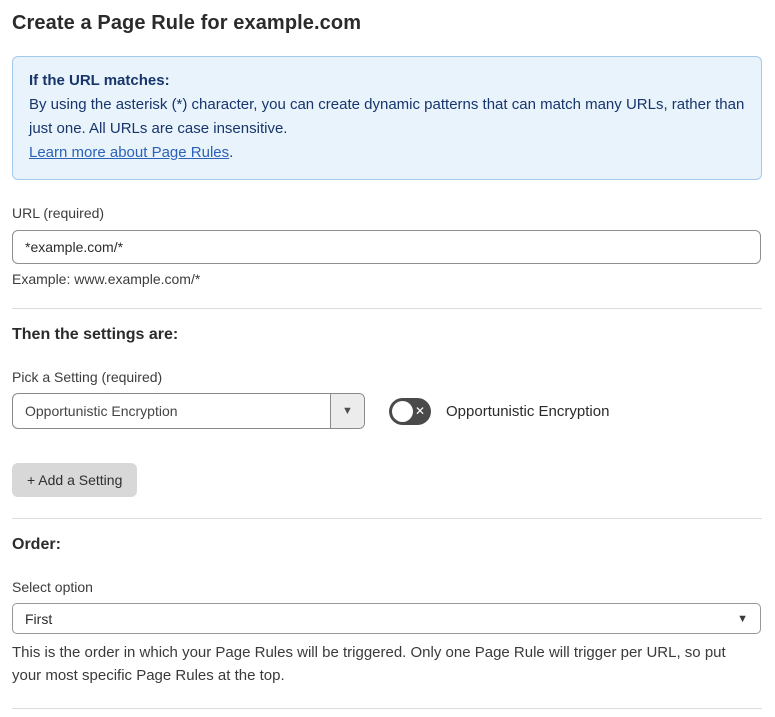 Image resolution: width=775 pixels, height=717 pixels. Describe the element at coordinates (188, 411) in the screenshot. I see `setting-select: Opportunistic Encryption ▼` at that location.